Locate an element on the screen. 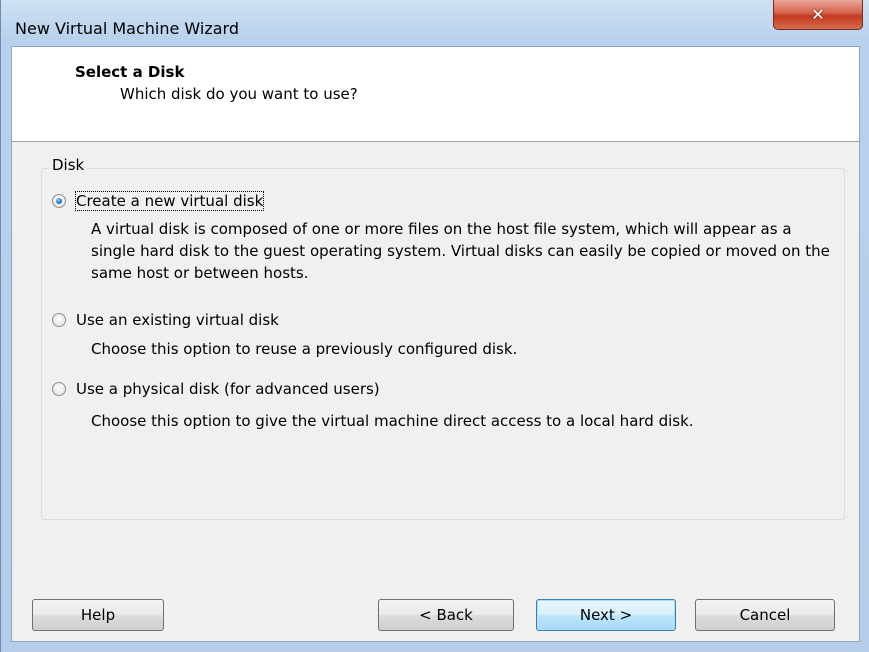 The height and width of the screenshot is (652, 869). radio-create-new-disk is located at coordinates (59, 201).